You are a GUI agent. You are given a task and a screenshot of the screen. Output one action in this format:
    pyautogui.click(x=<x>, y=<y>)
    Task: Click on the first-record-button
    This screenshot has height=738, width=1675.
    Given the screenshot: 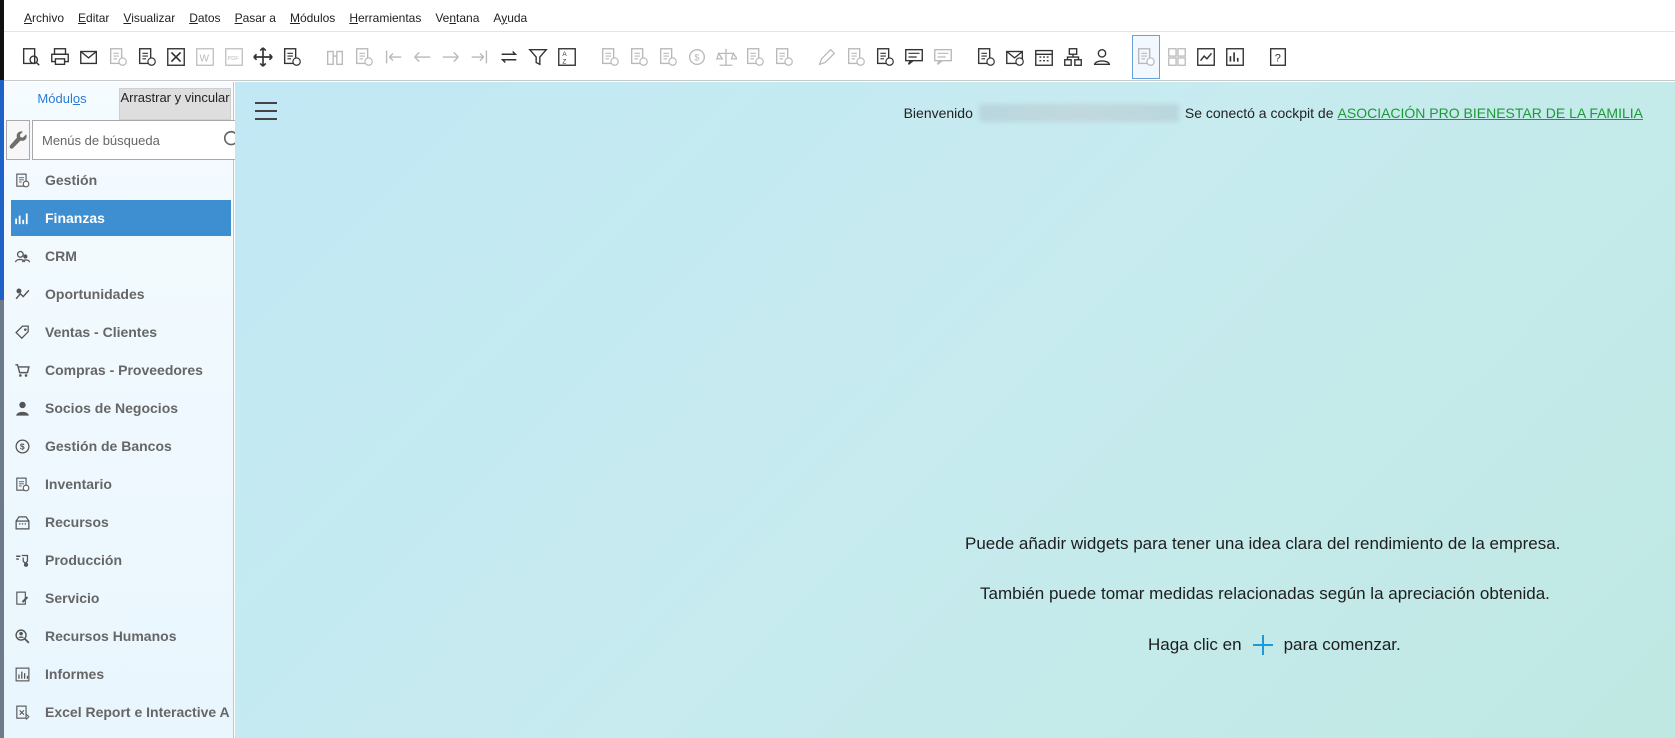 What is the action you would take?
    pyautogui.click(x=392, y=56)
    